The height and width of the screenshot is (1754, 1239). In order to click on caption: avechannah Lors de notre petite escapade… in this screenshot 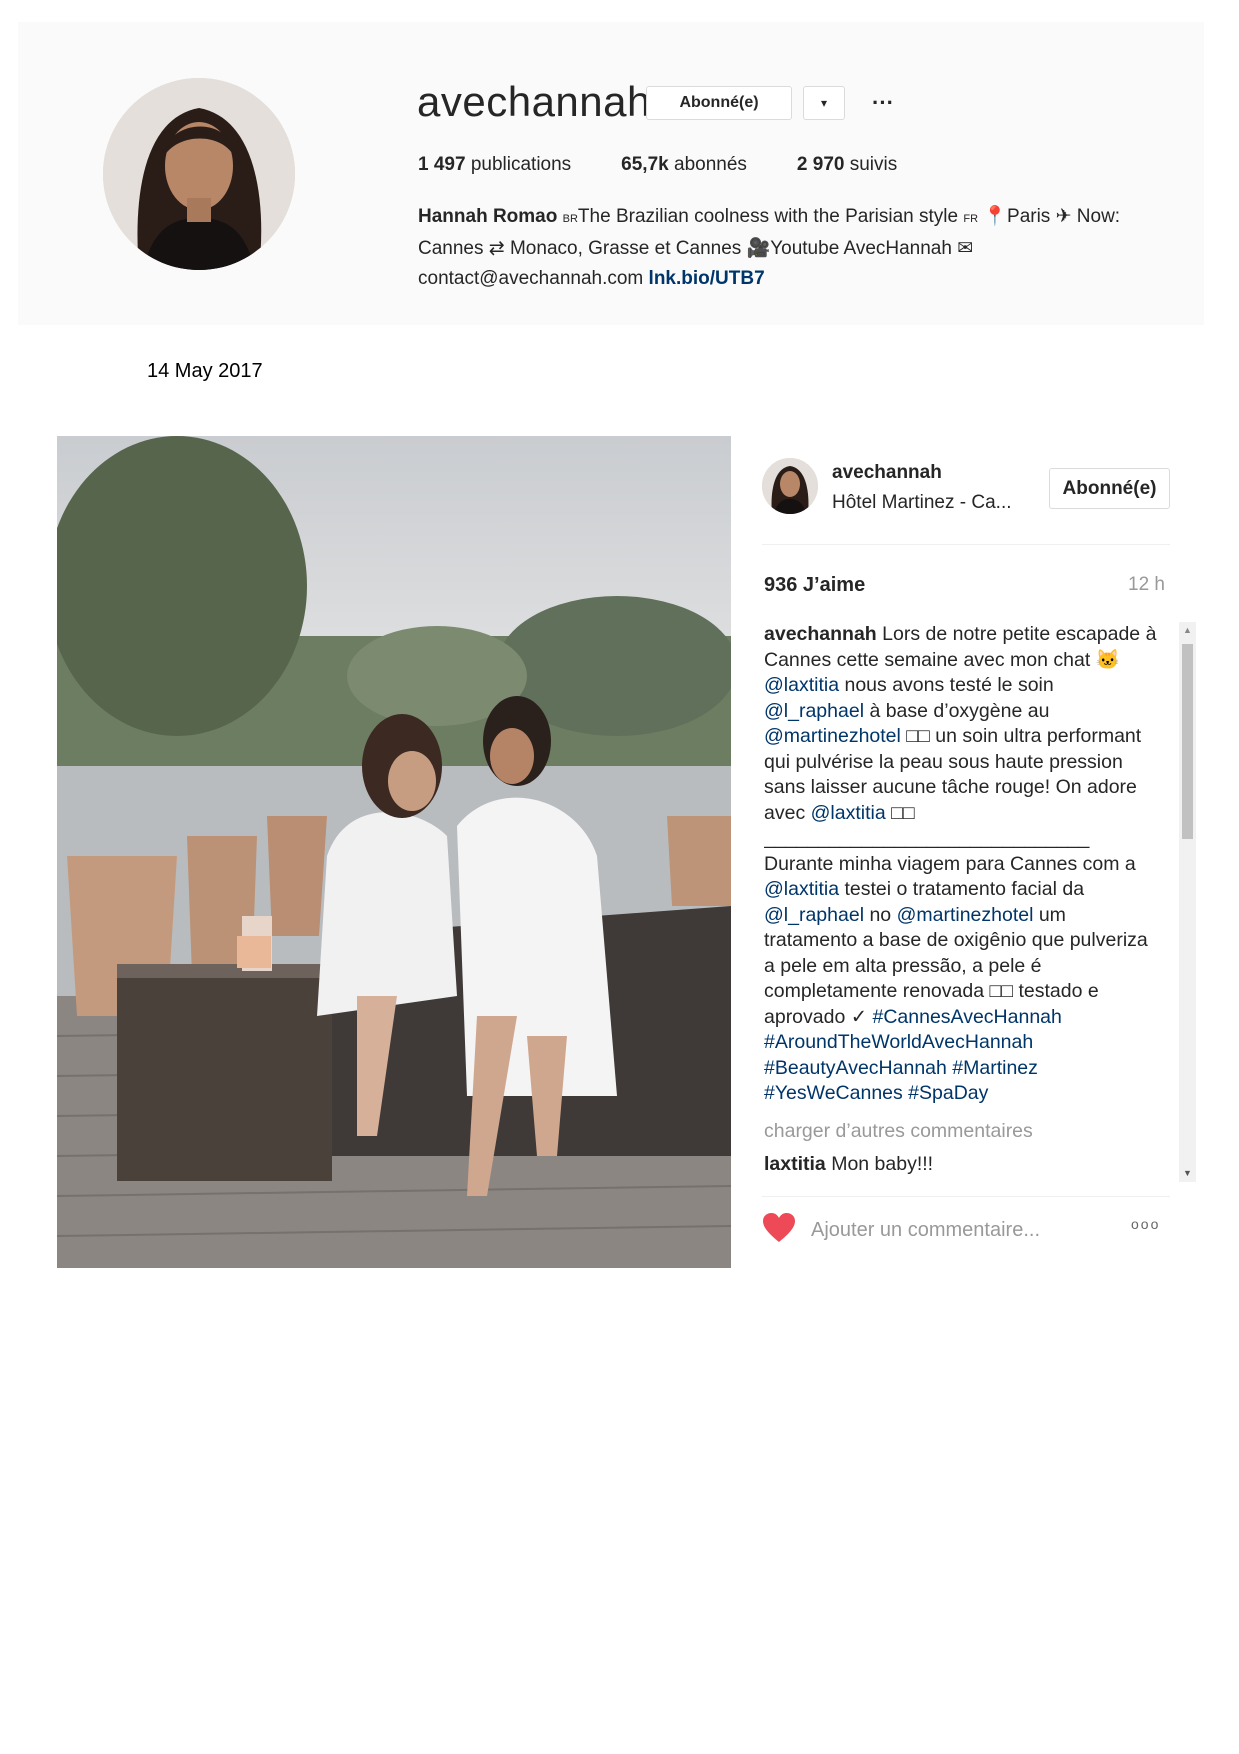, I will do `click(961, 864)`.